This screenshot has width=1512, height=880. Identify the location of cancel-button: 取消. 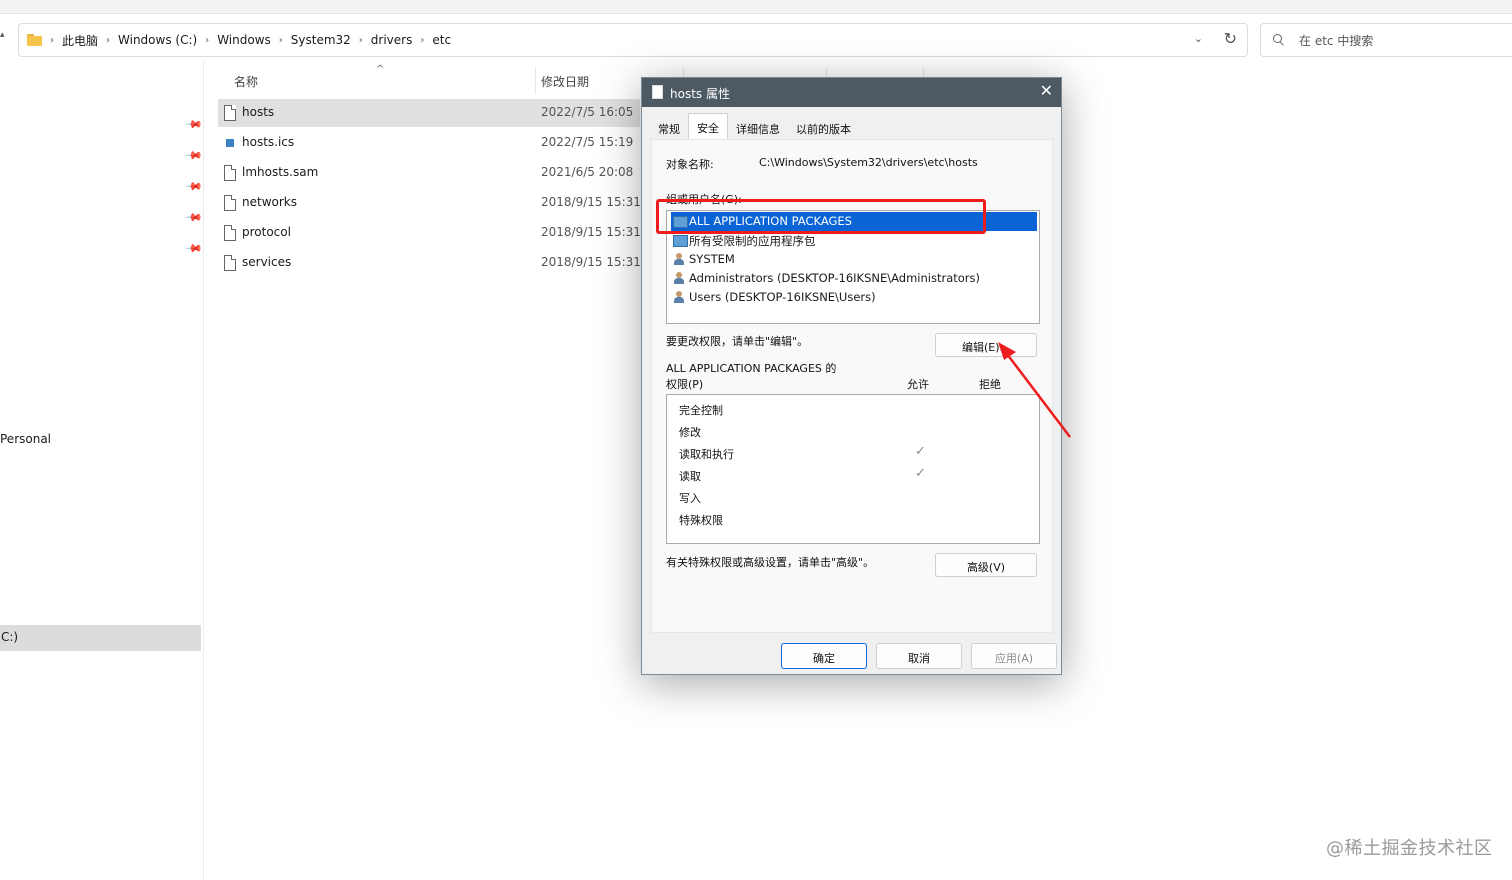
(919, 656).